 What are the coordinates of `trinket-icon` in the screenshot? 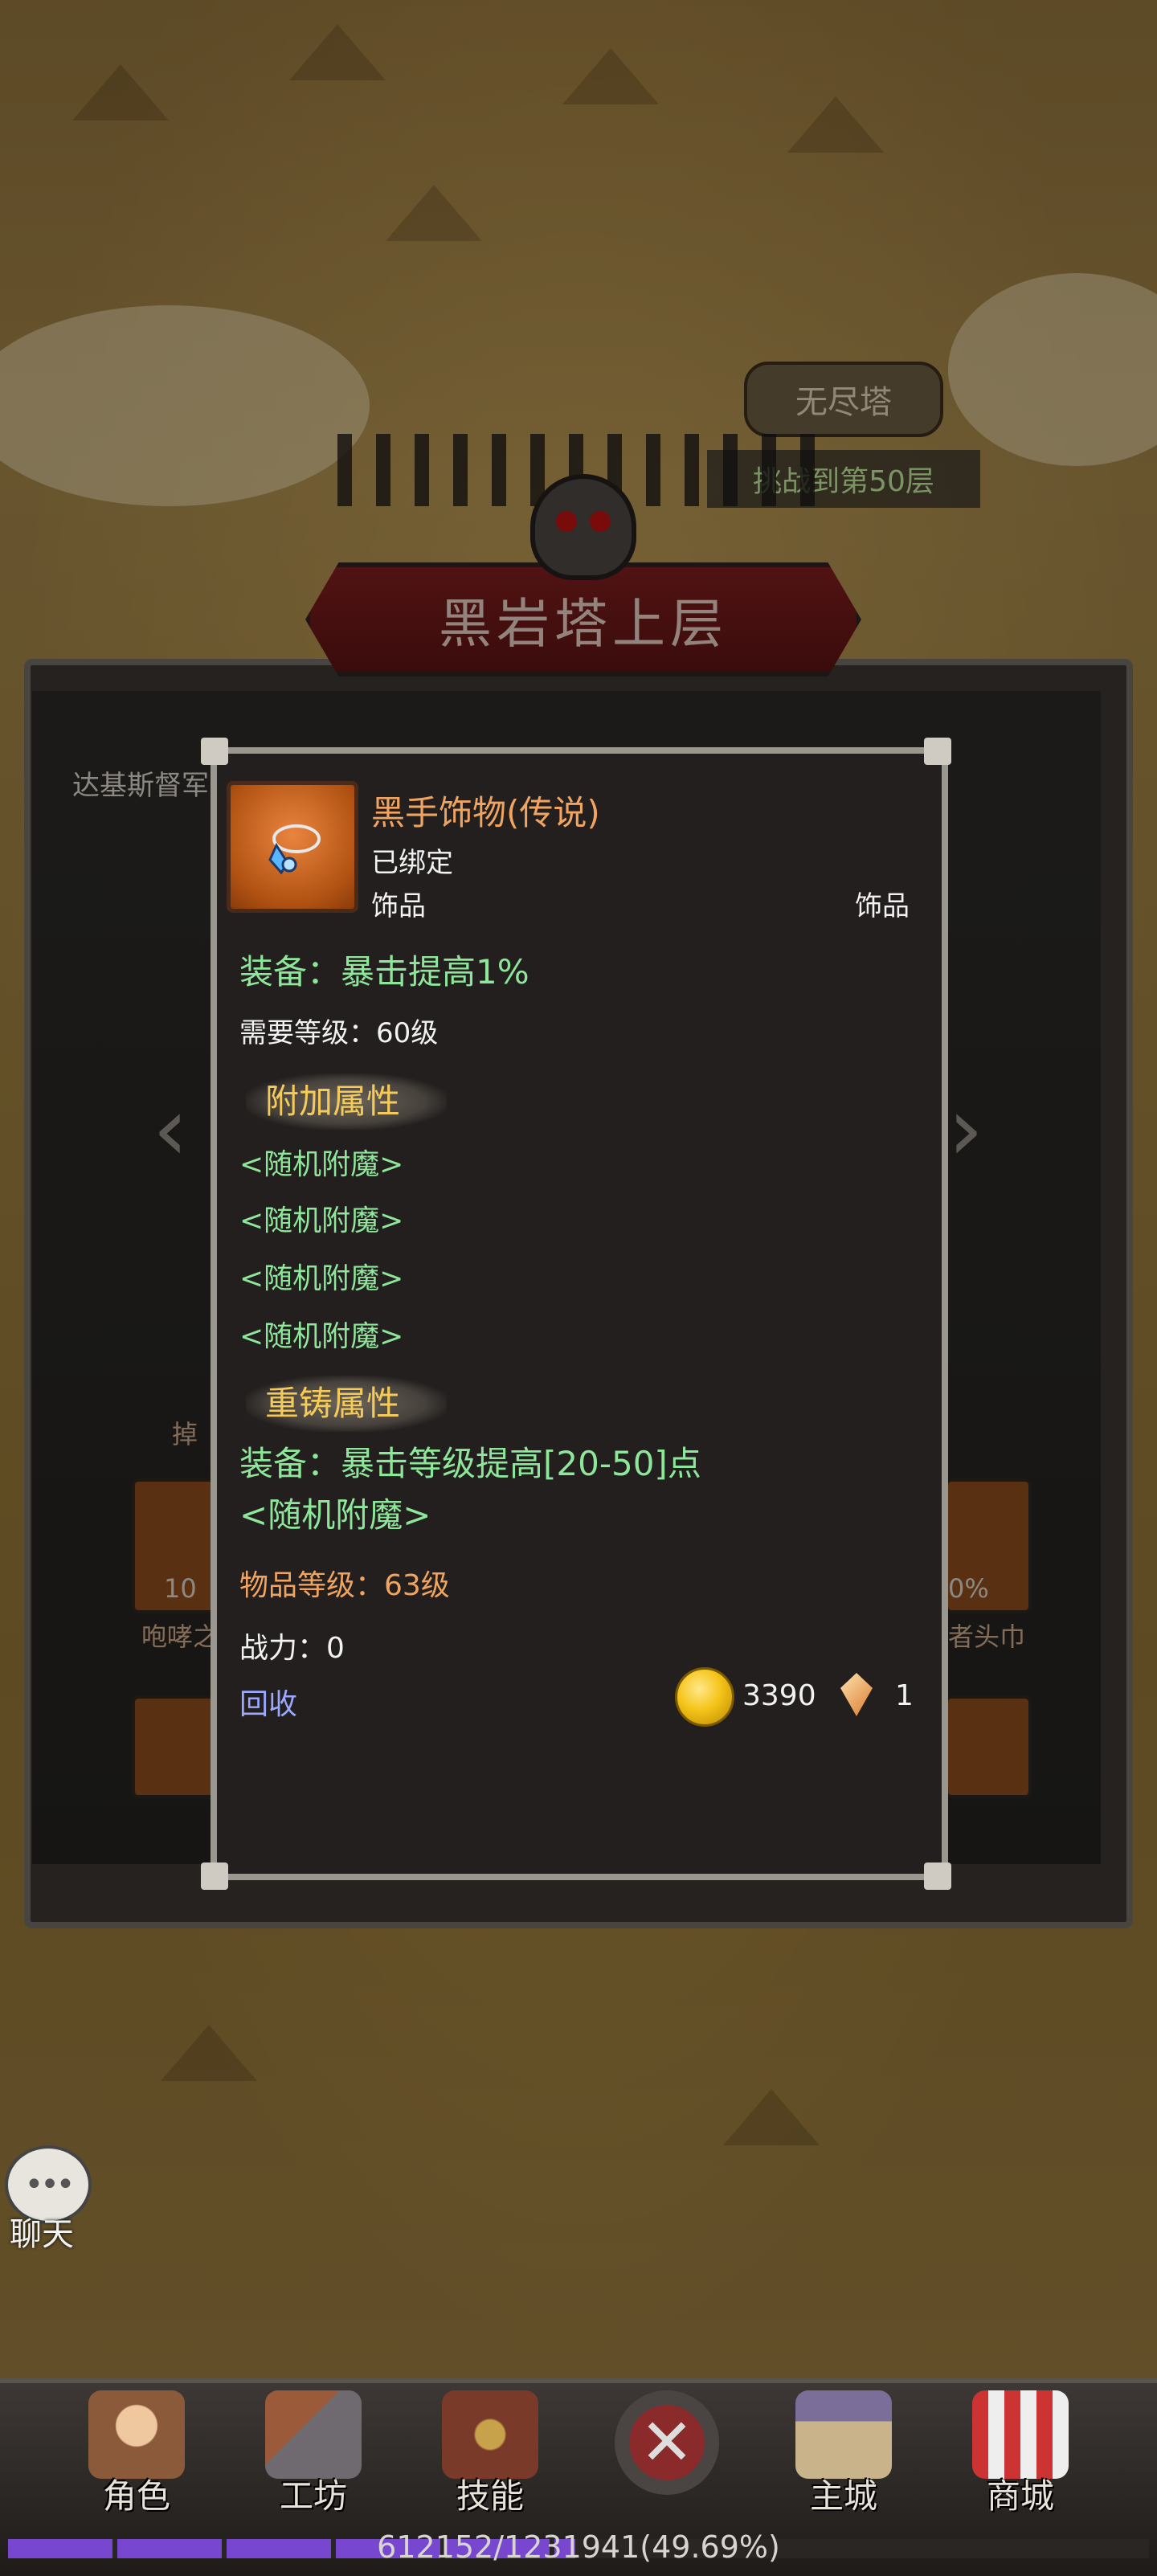 It's located at (294, 849).